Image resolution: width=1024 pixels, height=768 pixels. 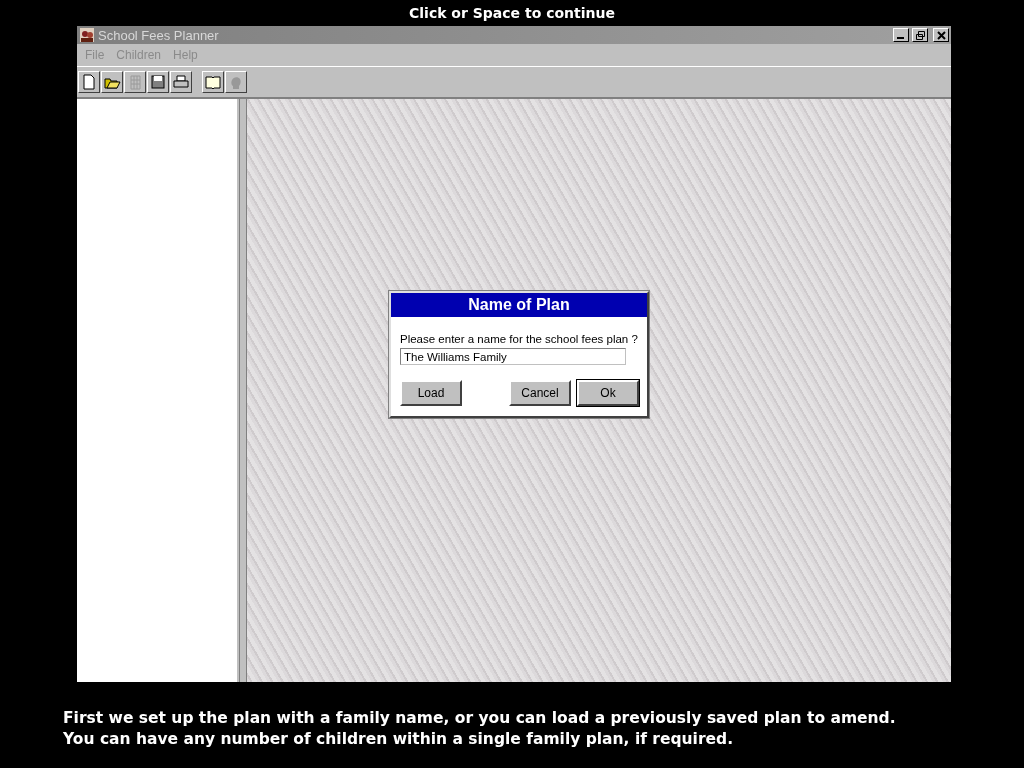 I want to click on dialog-button: Cancel, so click(x=540, y=393).